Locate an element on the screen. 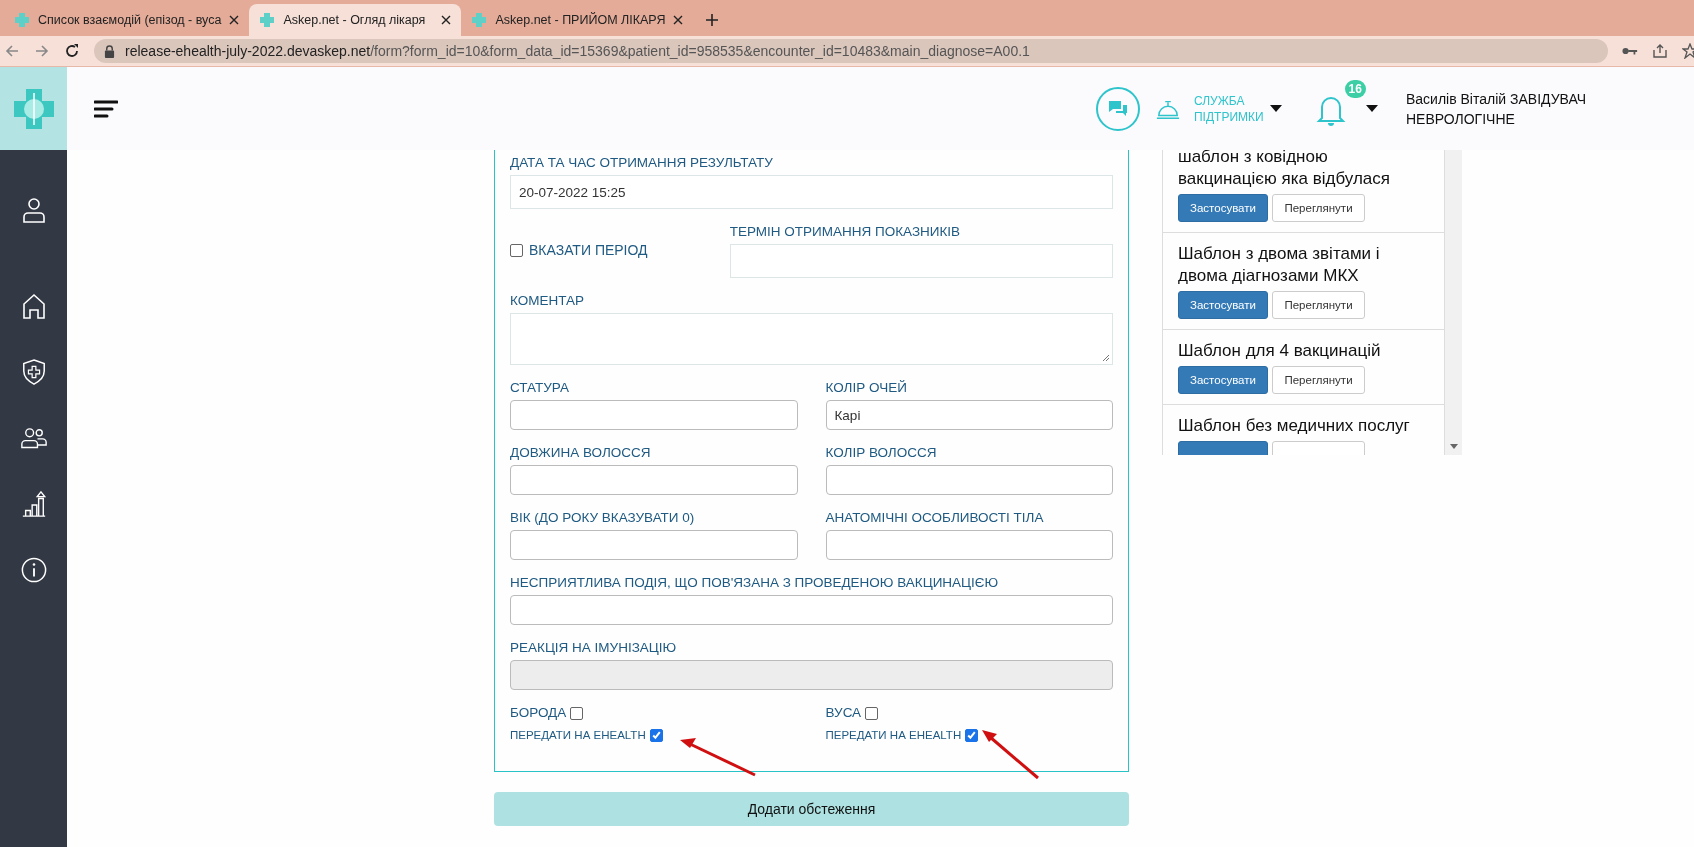 This screenshot has height=847, width=1694. user-department: НЕВРОЛОГІЧНЕ is located at coordinates (1460, 119).